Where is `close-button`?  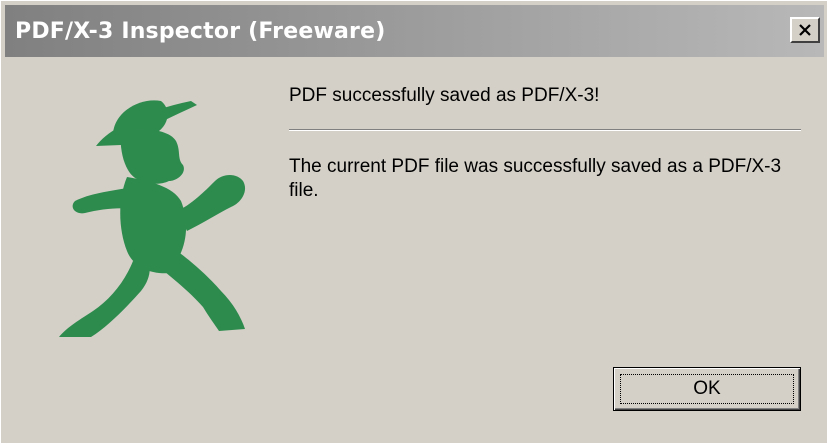 close-button is located at coordinates (805, 30).